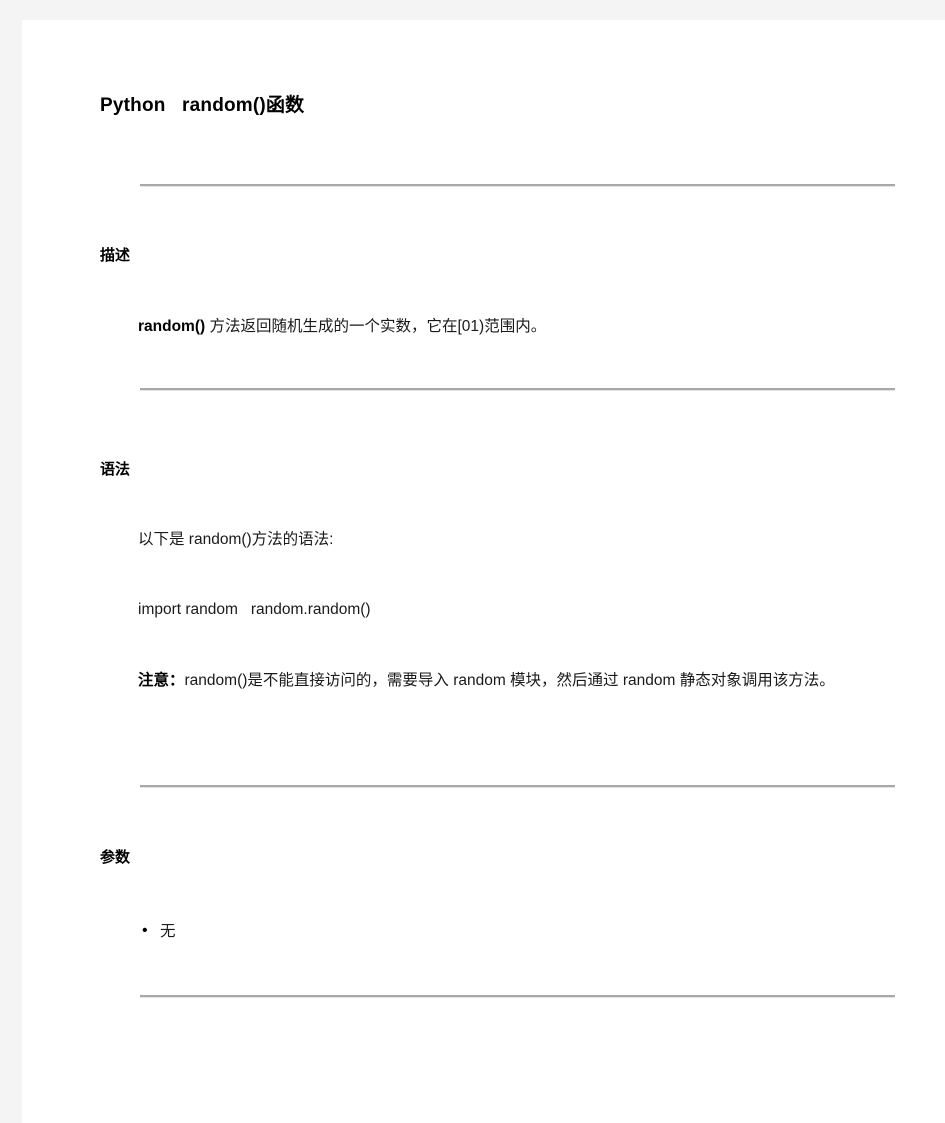  What do you see at coordinates (115, 469) in the screenshot?
I see `heading-syntax: 语法` at bounding box center [115, 469].